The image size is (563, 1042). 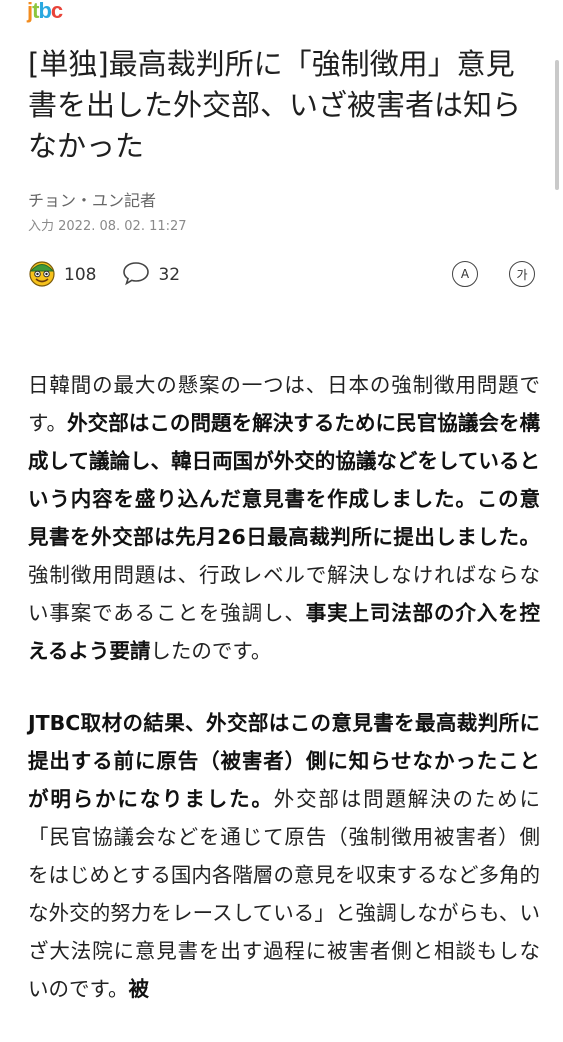 I want to click on emphasized-text: 被, so click(x=138, y=989).